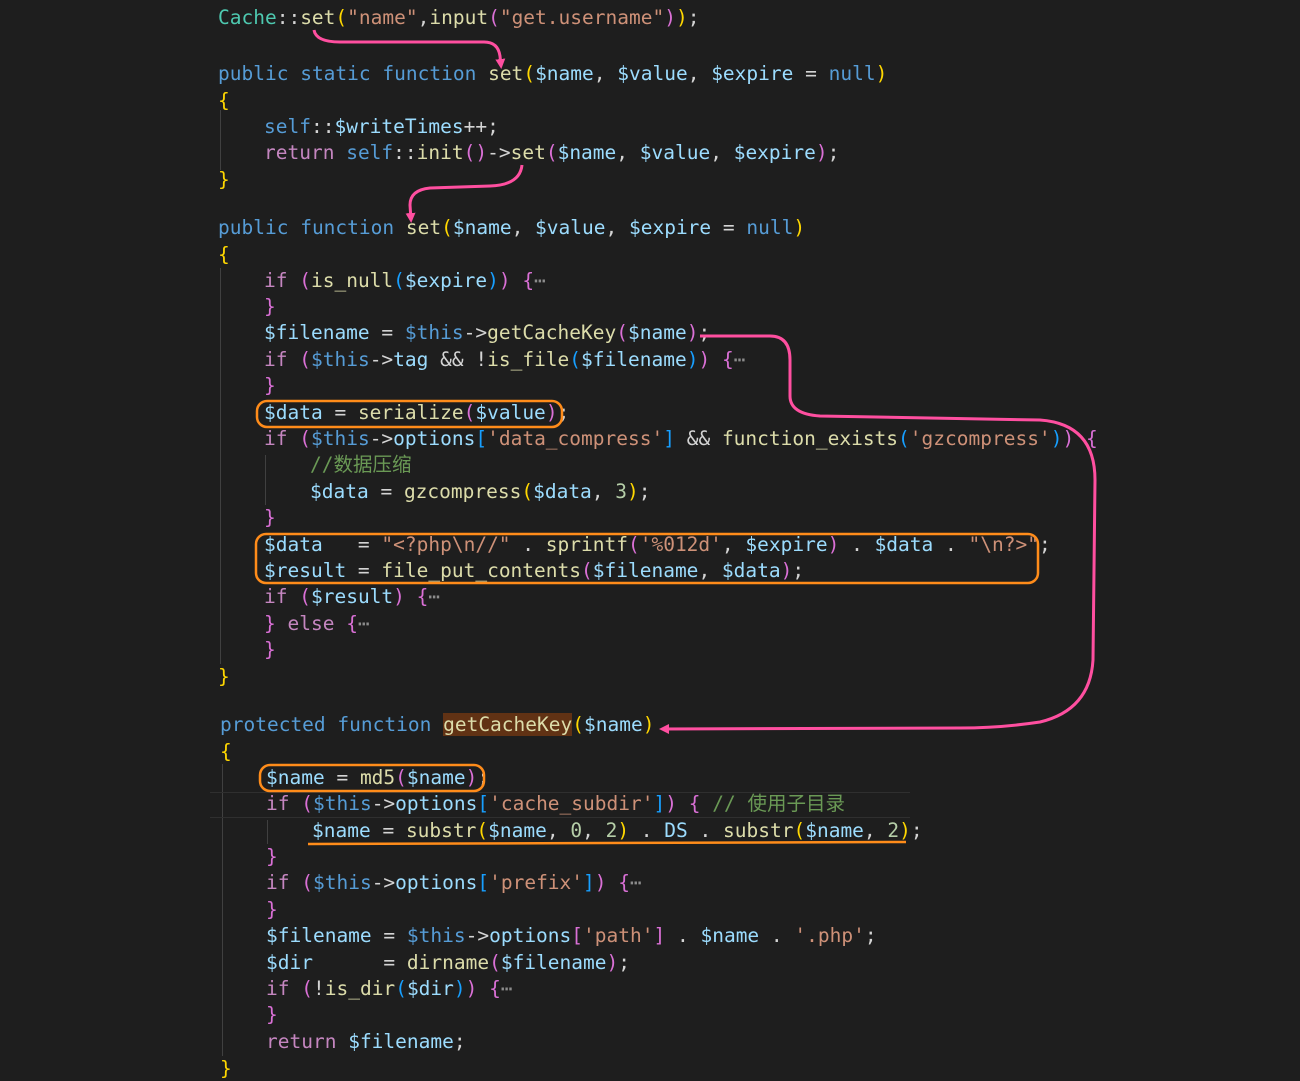  Describe the element at coordinates (317, 624) in the screenshot. I see `code-line: } else {⋯` at that location.